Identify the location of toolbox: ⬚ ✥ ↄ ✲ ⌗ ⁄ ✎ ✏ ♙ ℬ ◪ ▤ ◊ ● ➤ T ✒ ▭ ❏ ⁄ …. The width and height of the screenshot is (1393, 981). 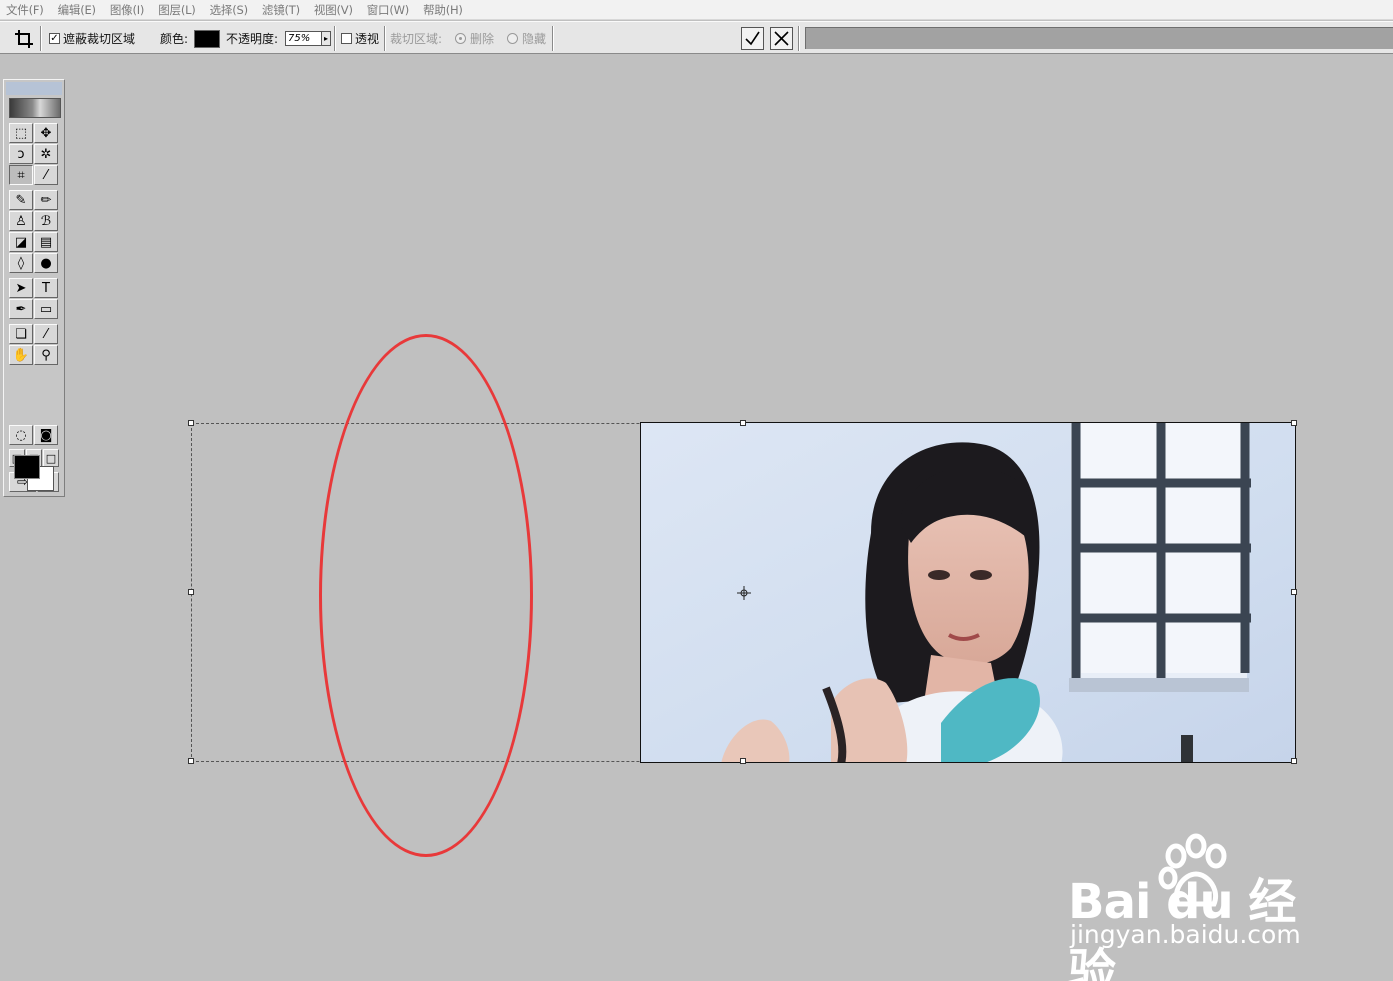
(34, 288).